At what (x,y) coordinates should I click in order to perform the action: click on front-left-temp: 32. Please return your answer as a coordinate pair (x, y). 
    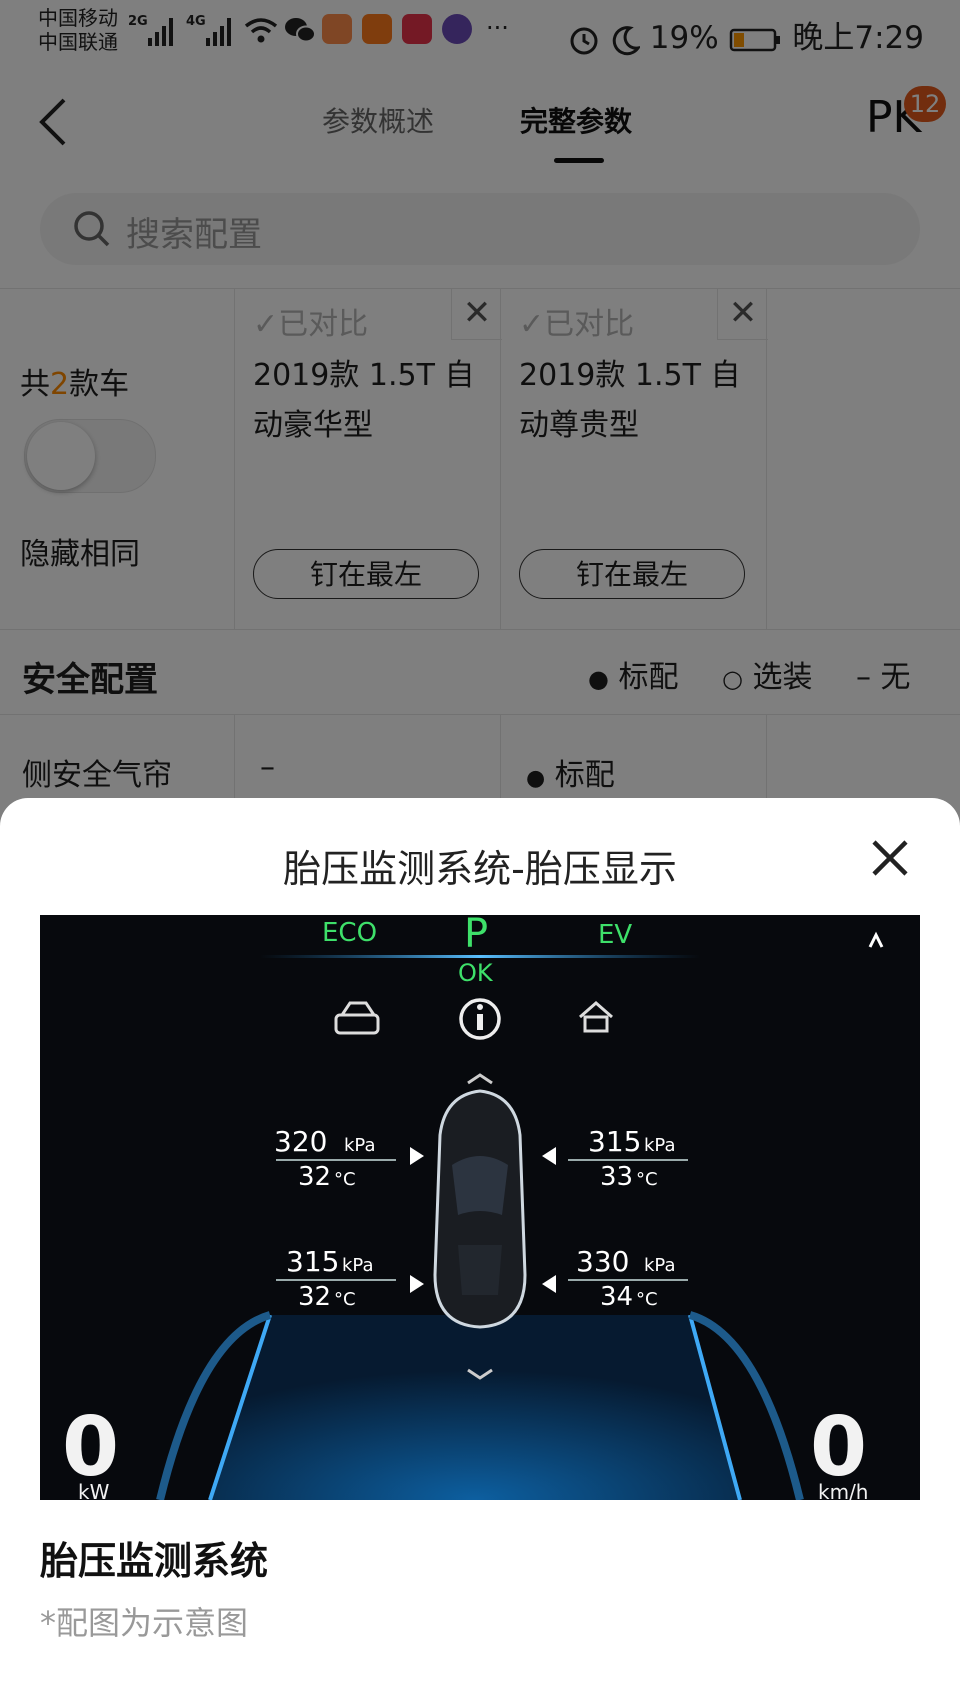
    Looking at the image, I should click on (314, 1177).